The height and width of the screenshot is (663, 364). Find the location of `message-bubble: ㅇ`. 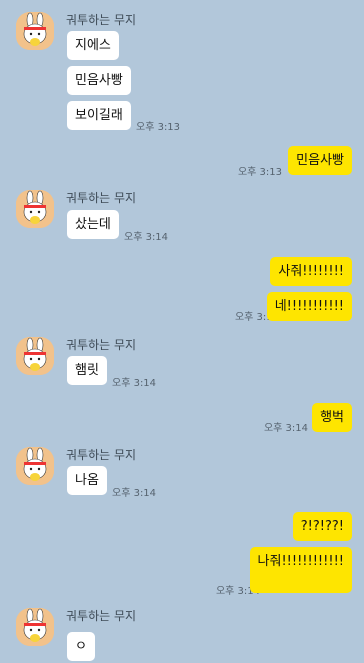

message-bubble: ㅇ is located at coordinates (81, 646).